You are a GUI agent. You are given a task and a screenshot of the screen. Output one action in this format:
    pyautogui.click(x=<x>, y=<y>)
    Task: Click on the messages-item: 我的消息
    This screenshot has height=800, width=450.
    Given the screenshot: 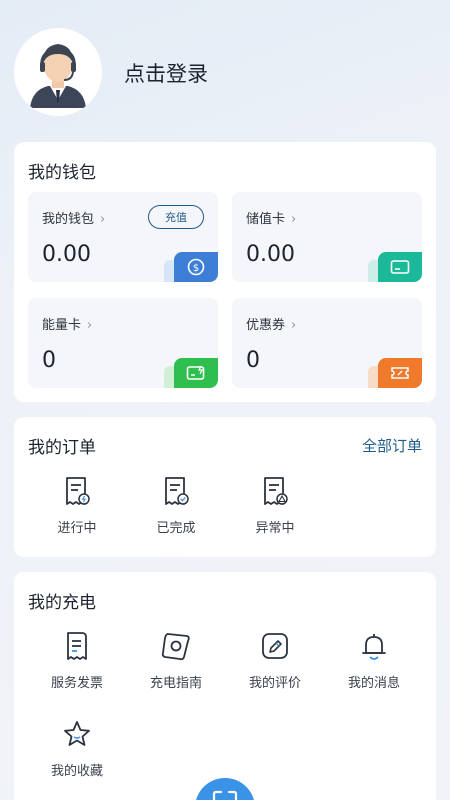 What is the action you would take?
    pyautogui.click(x=374, y=660)
    